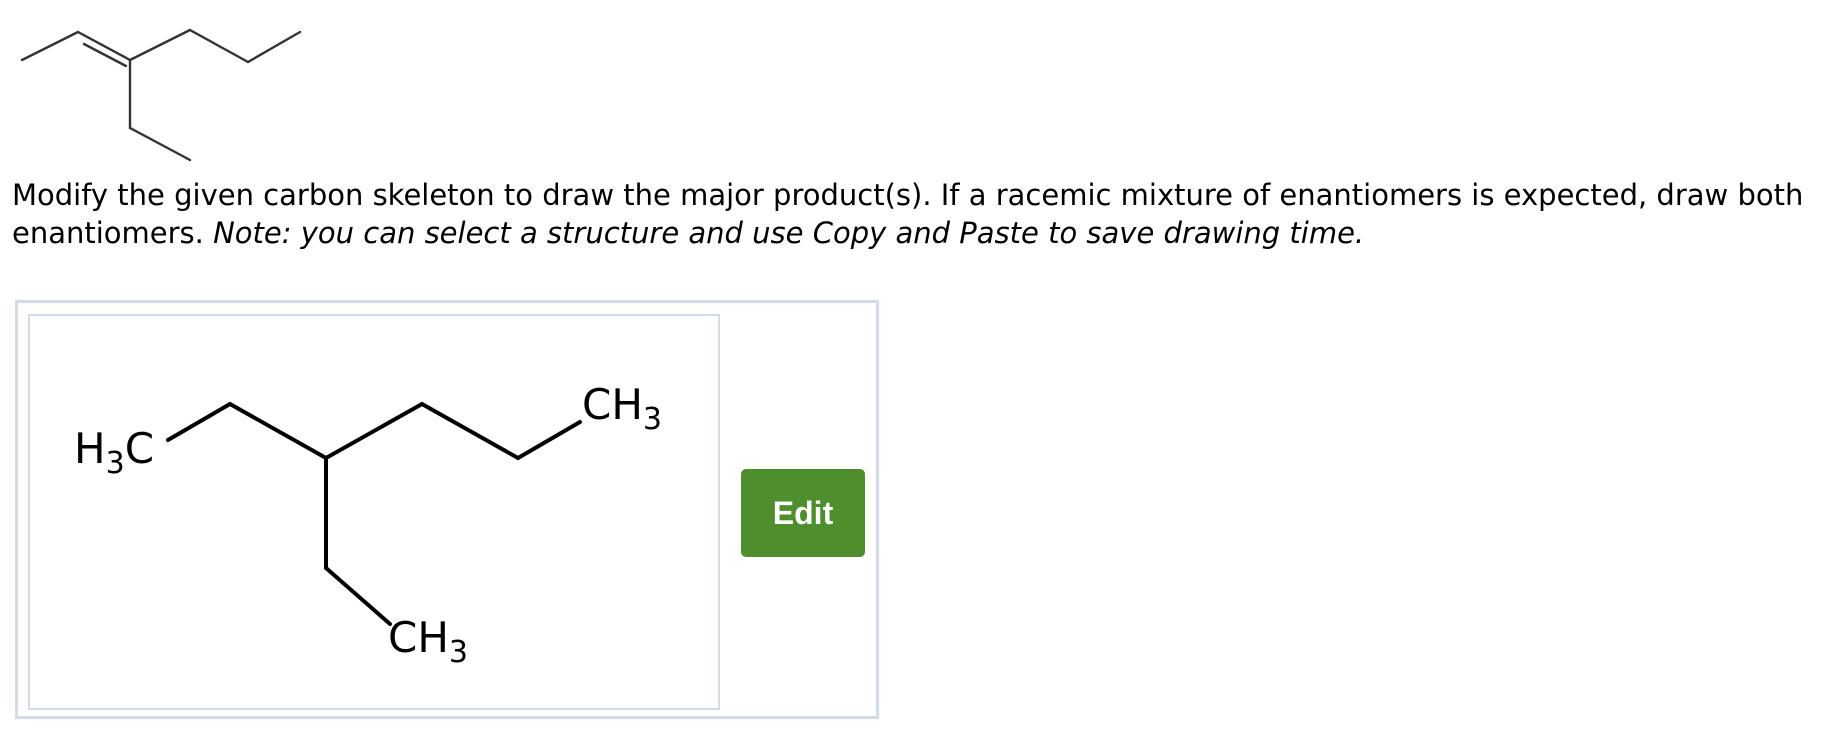 The height and width of the screenshot is (740, 1838). I want to click on bond-c1-c2, so click(199, 422).